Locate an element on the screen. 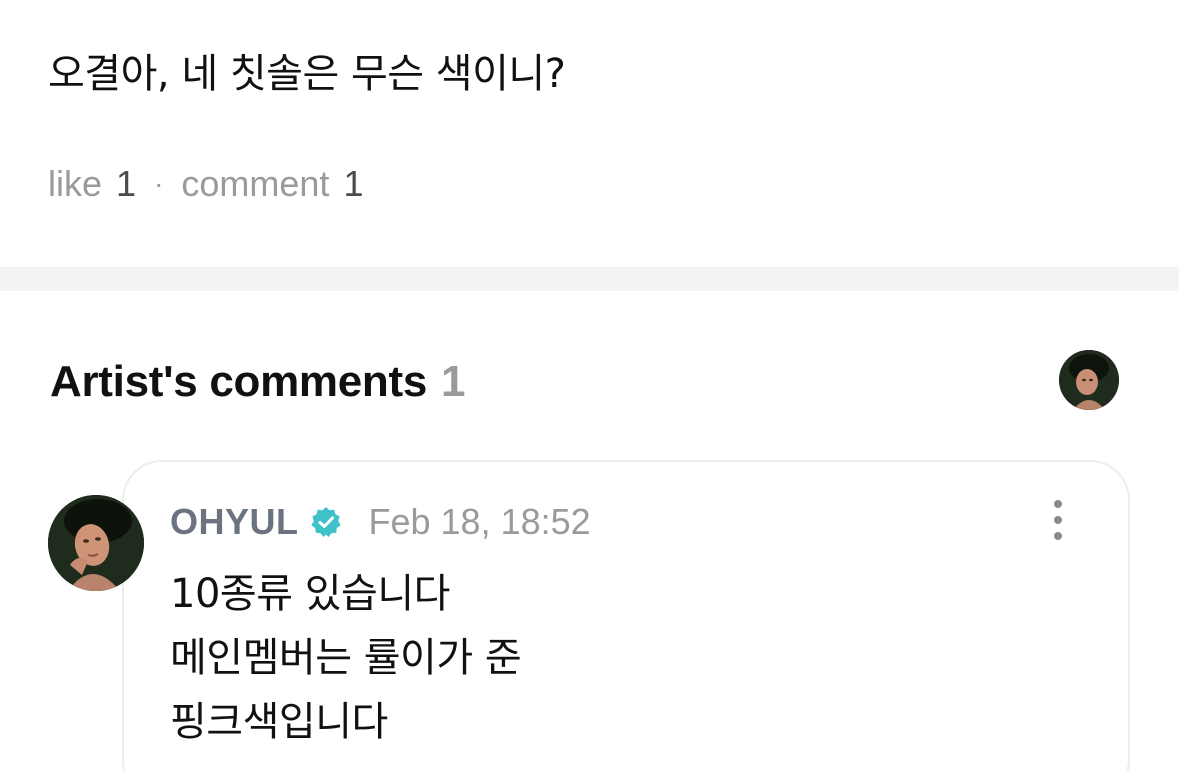 Image resolution: width=1179 pixels, height=771 pixels. author-avatar-image is located at coordinates (96, 543).